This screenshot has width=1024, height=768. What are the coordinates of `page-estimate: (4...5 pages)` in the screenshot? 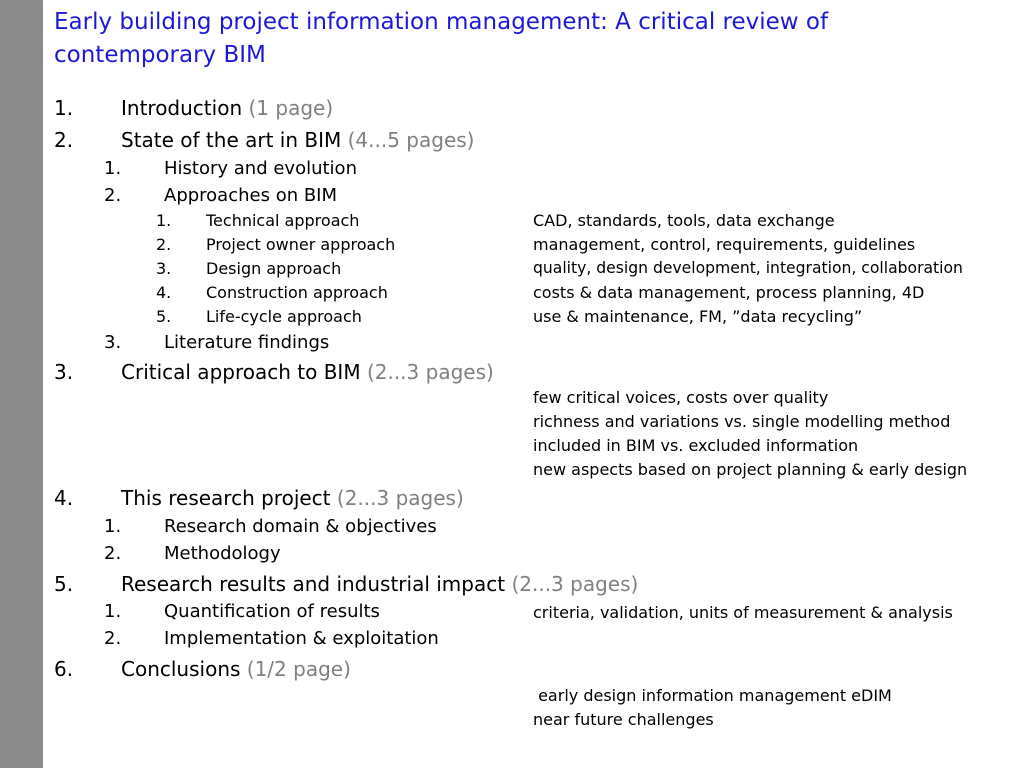 It's located at (411, 140).